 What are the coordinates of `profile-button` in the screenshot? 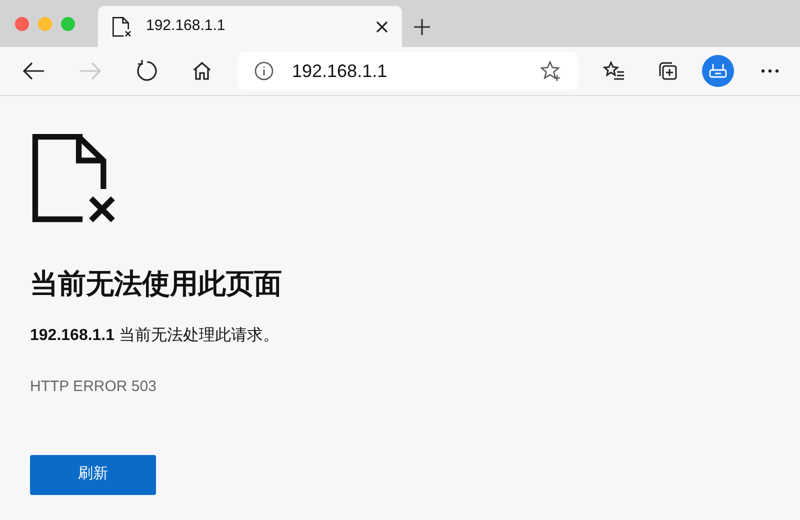 It's located at (718, 71).